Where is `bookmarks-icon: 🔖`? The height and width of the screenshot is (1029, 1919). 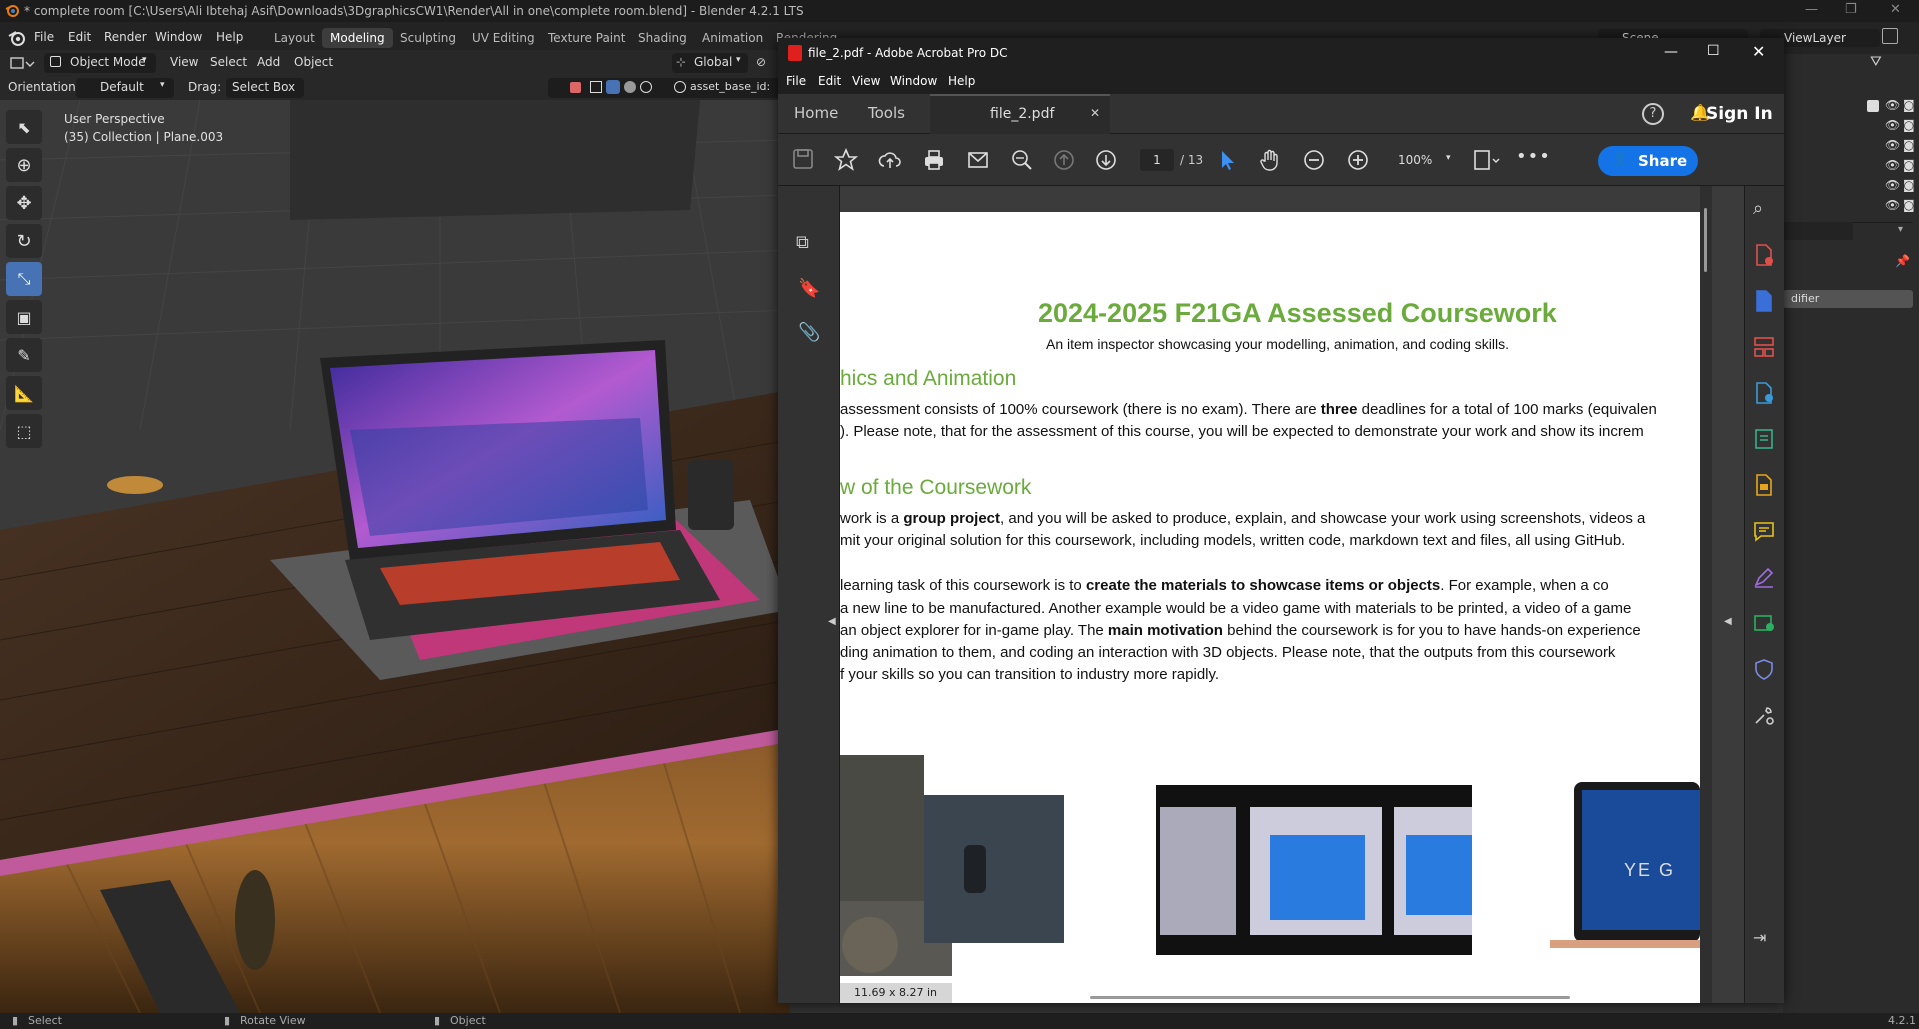 bookmarks-icon: 🔖 is located at coordinates (809, 288).